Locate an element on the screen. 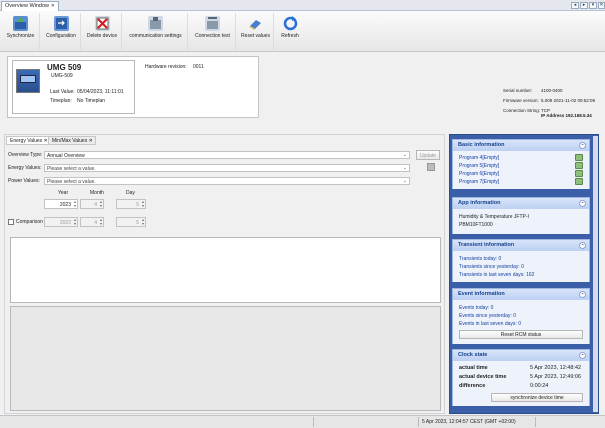 The image size is (605, 428). transients-today: Transients today: 0 is located at coordinates (480, 259).